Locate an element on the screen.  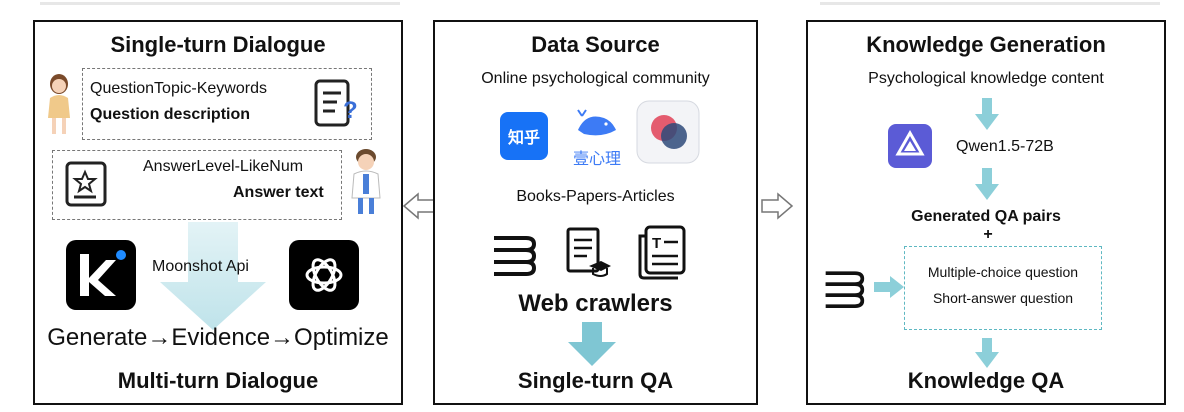
pipeline-label: Generate→Evidence→Optimize is located at coordinates (218, 337).